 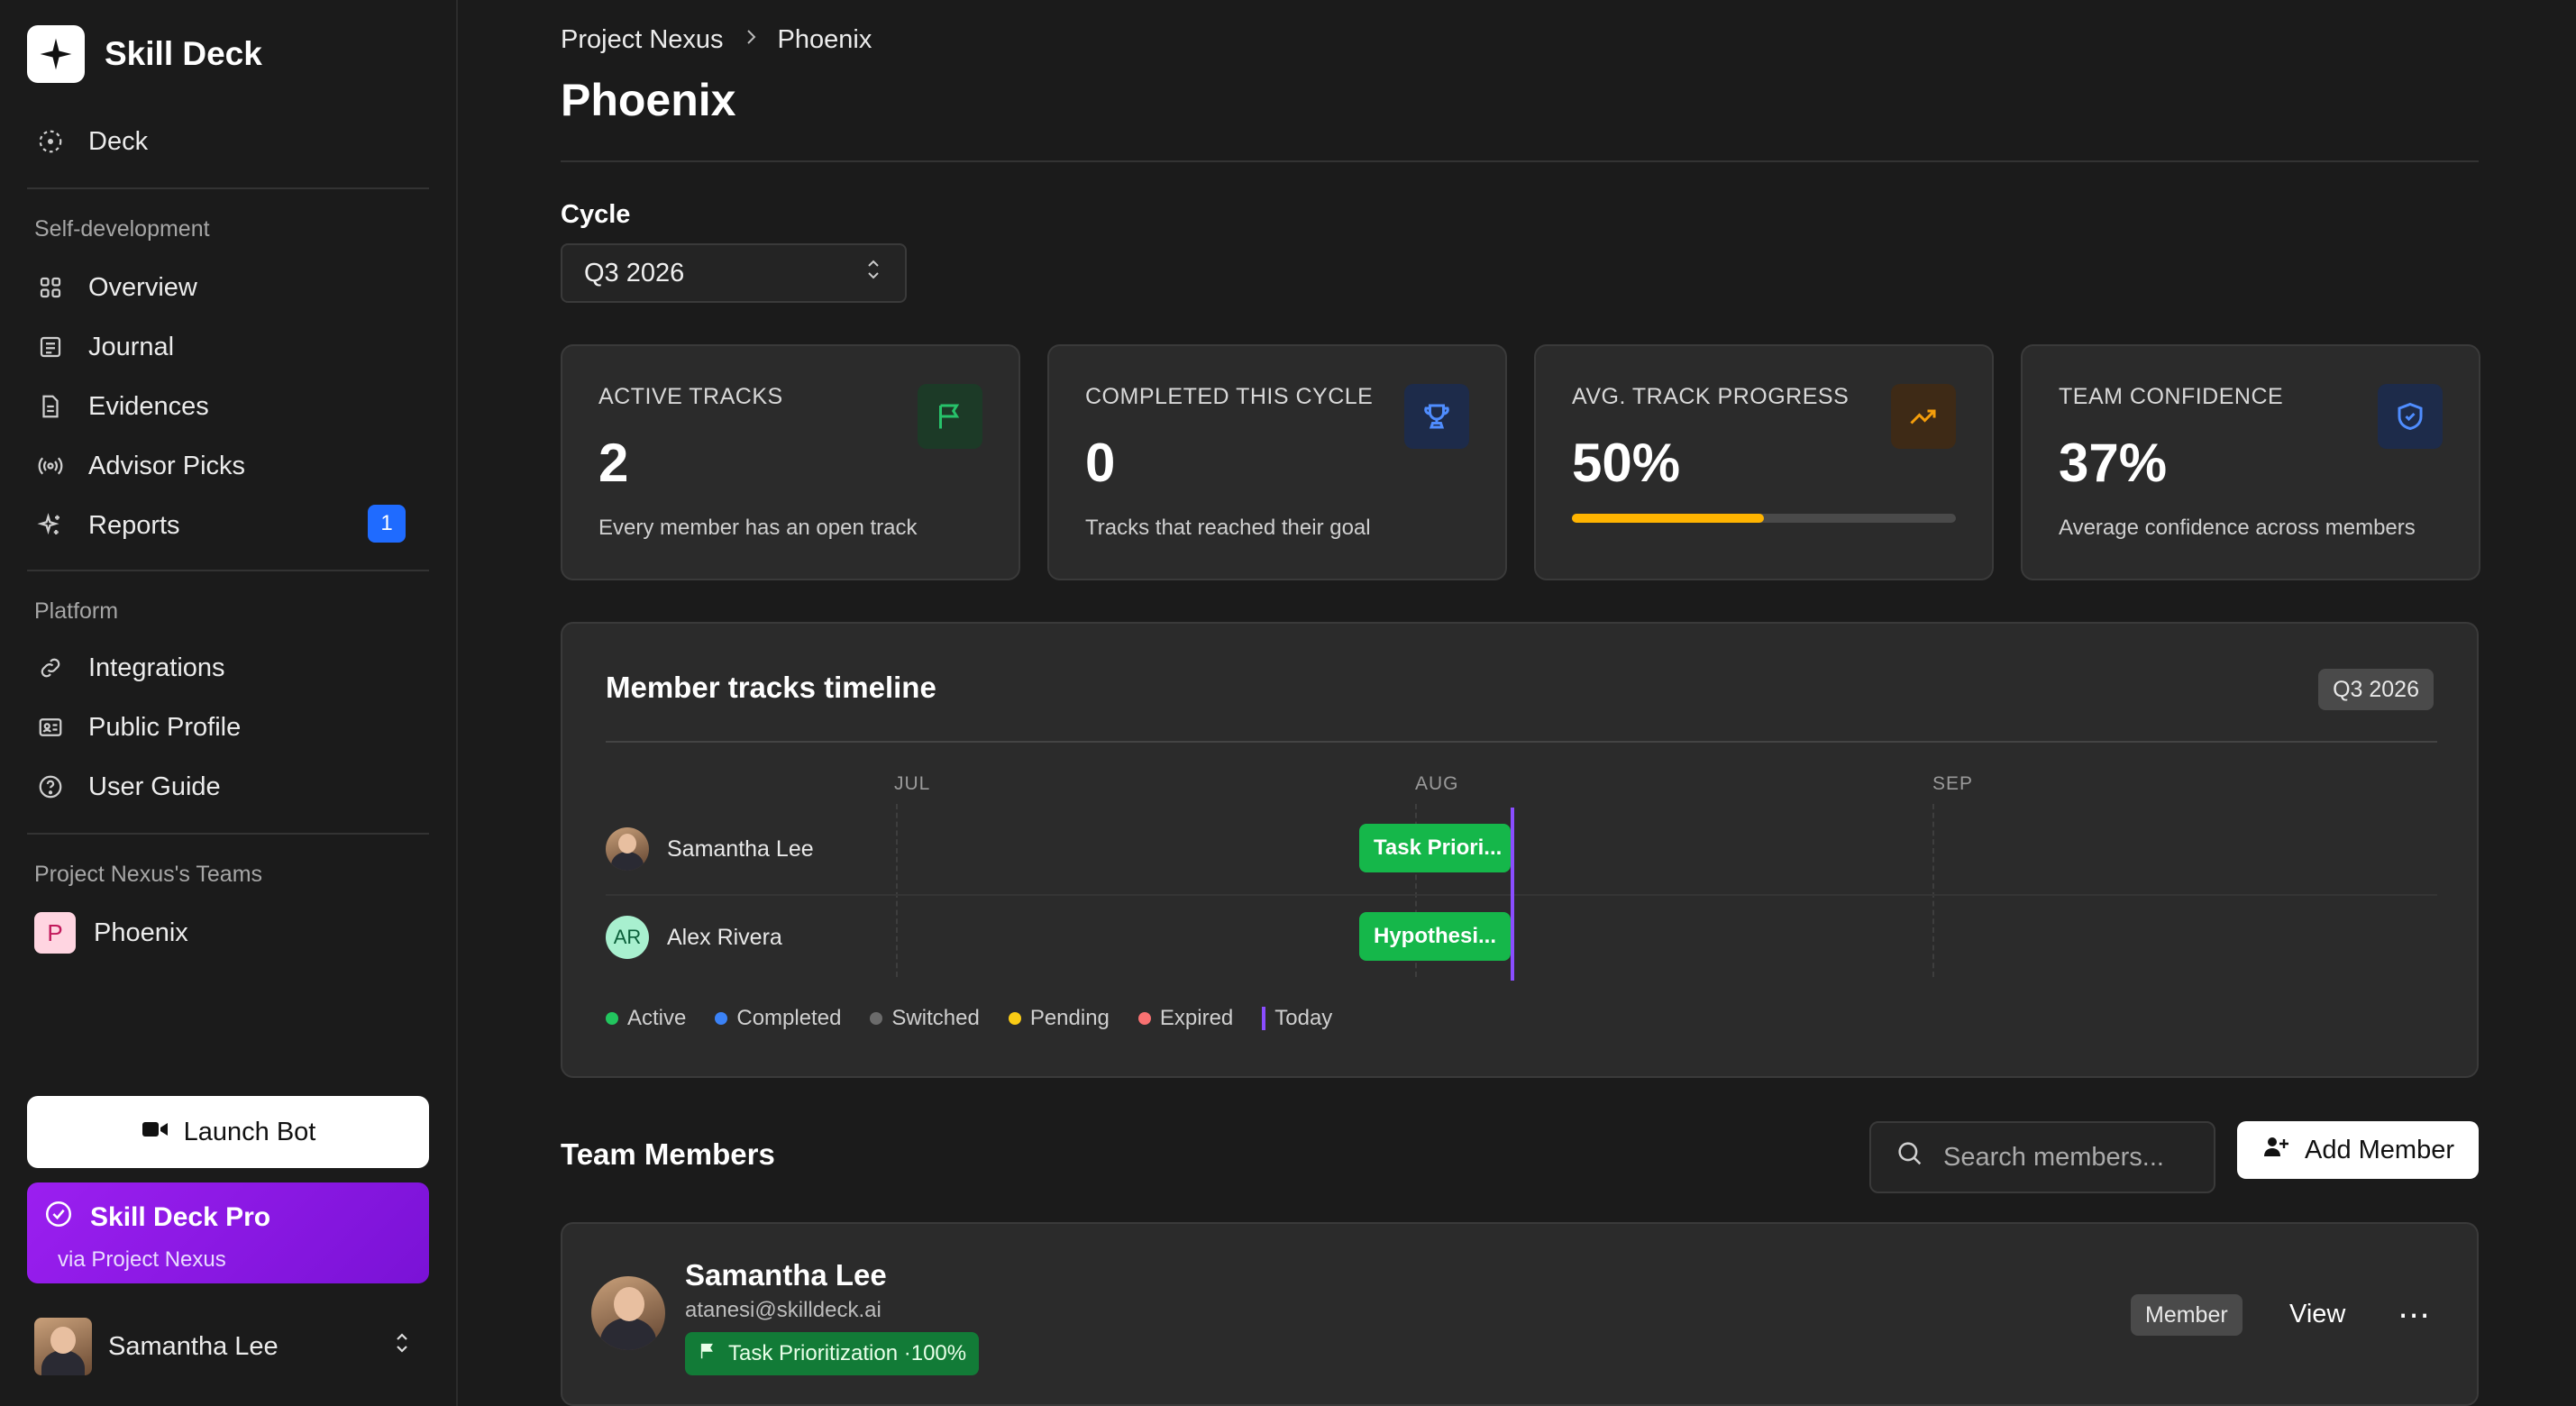 What do you see at coordinates (142, 287) in the screenshot?
I see `sidebar-item-label: Overview` at bounding box center [142, 287].